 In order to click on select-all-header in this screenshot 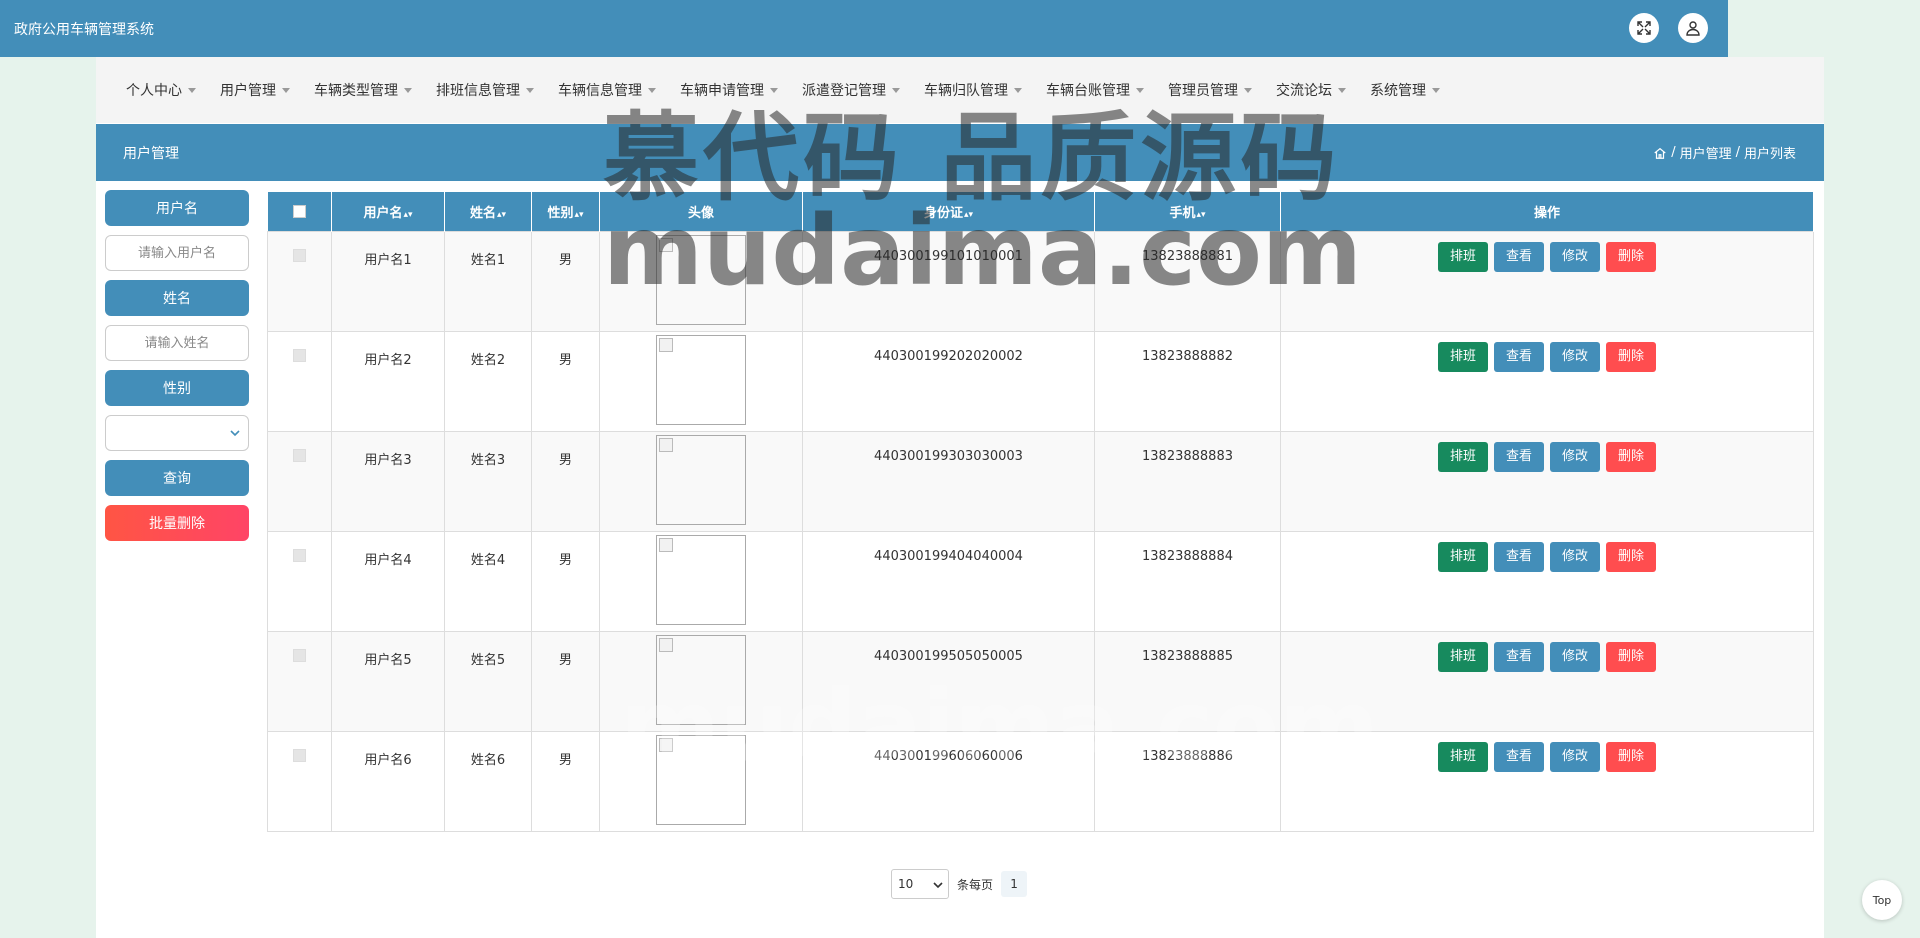, I will do `click(299, 211)`.